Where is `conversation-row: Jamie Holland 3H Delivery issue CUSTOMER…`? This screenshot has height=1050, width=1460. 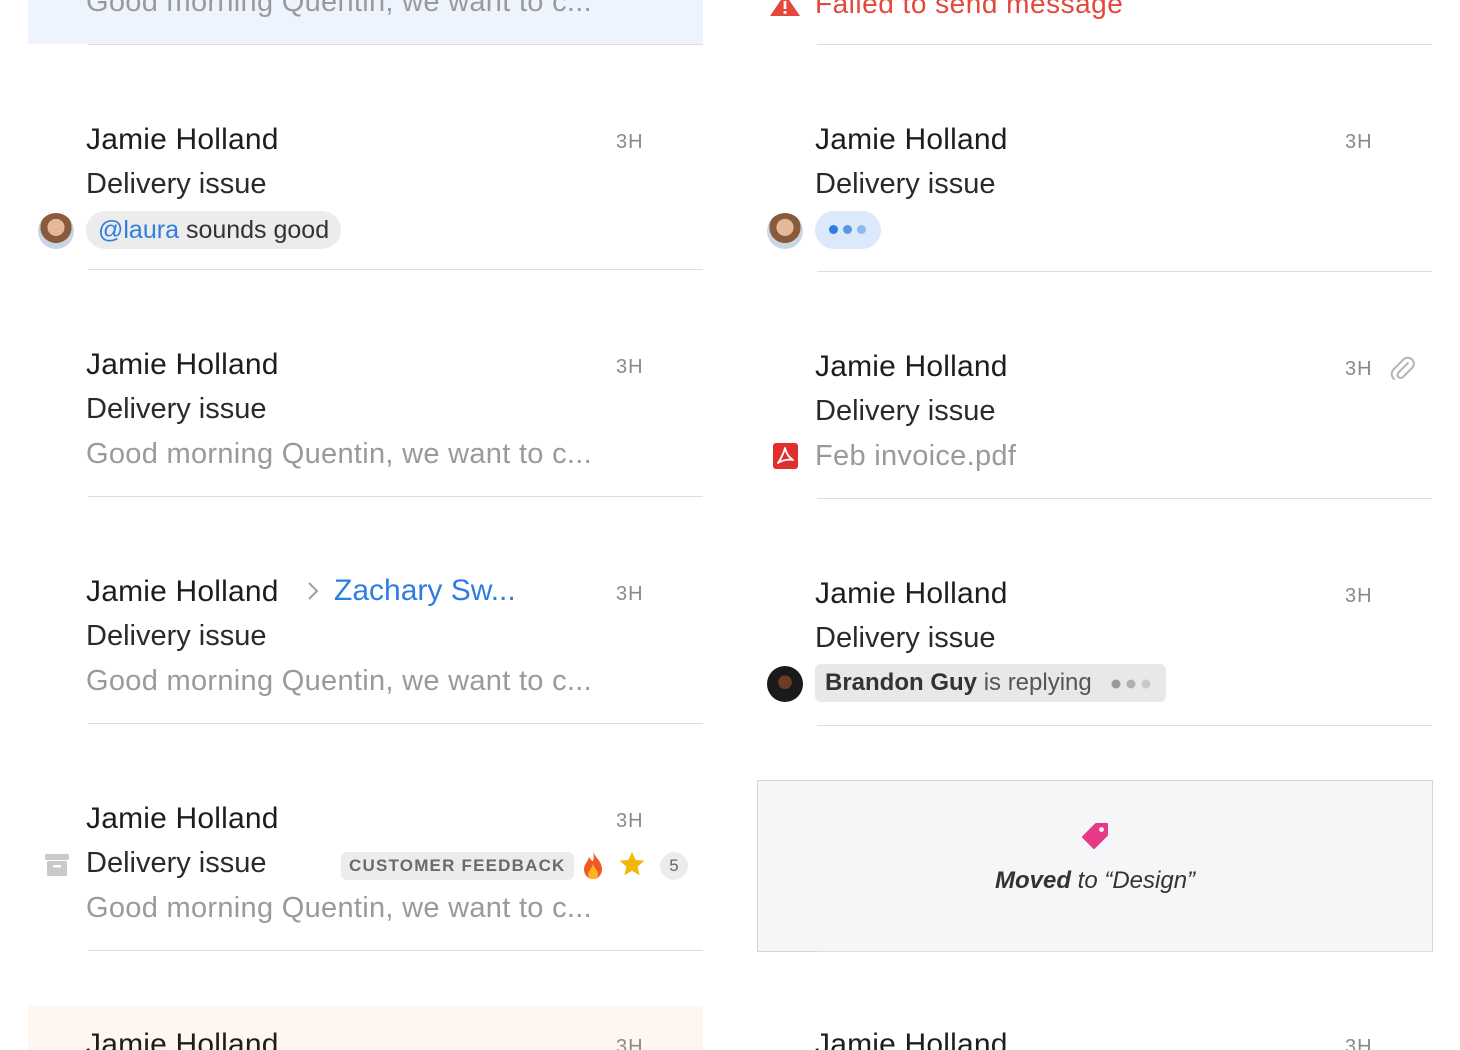
conversation-row: Jamie Holland 3H Delivery issue CUSTOMER… is located at coordinates (365, 837).